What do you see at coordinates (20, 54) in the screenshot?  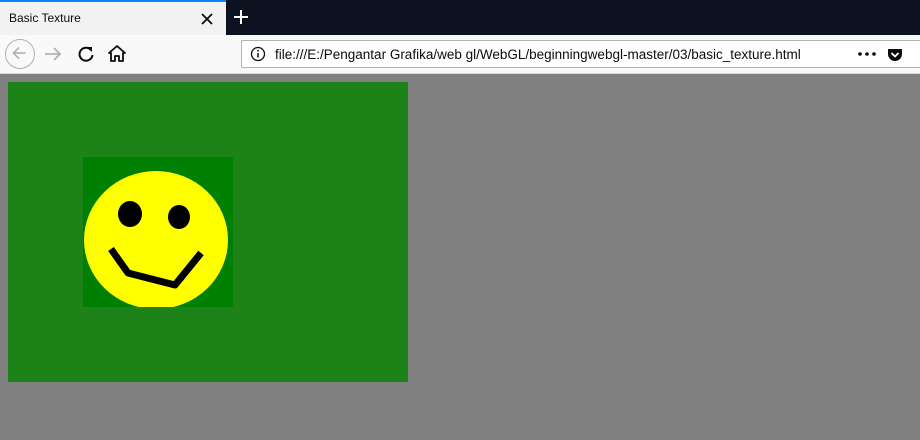 I see `back-arrow-icon` at bounding box center [20, 54].